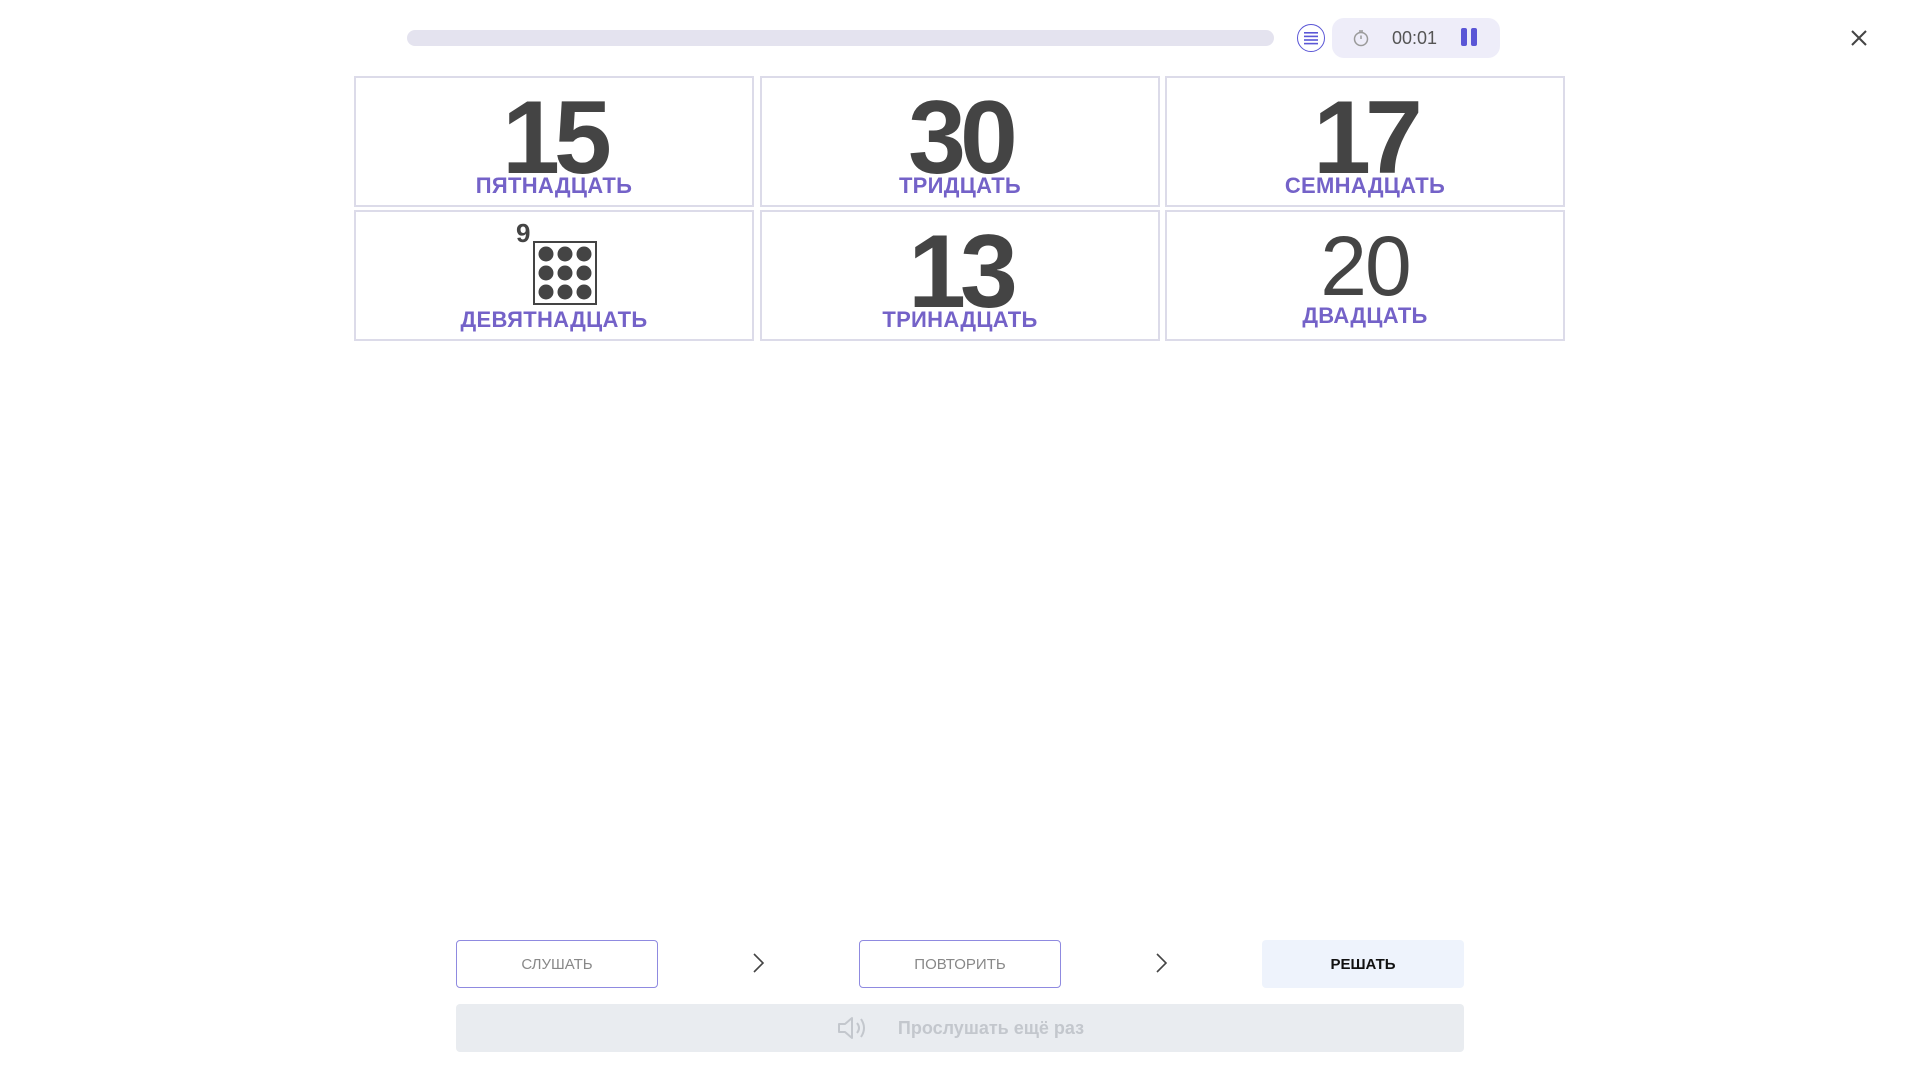  I want to click on timer: 00:01, so click(1416, 38).